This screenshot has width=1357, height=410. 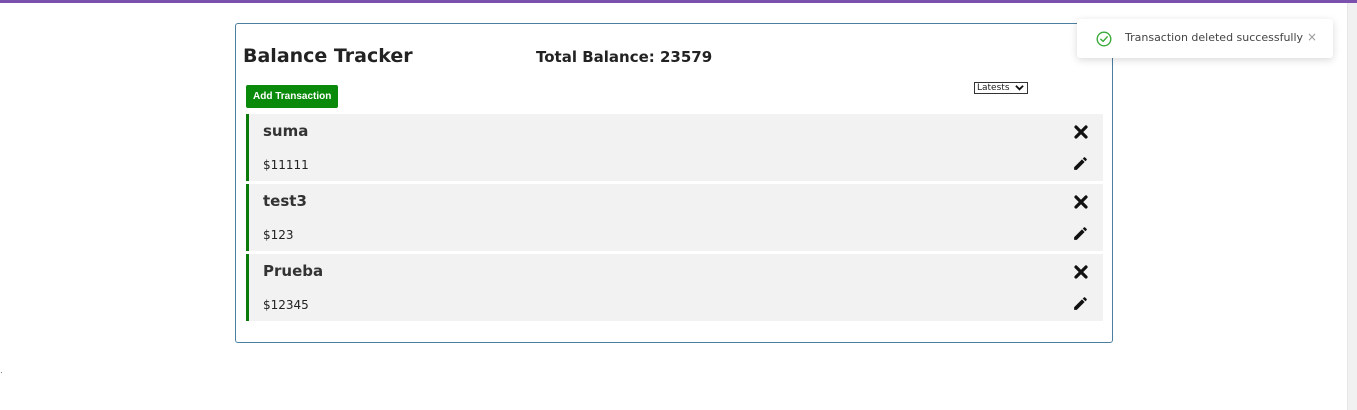 What do you see at coordinates (328, 56) in the screenshot?
I see `page-title: Balance Tracker` at bounding box center [328, 56].